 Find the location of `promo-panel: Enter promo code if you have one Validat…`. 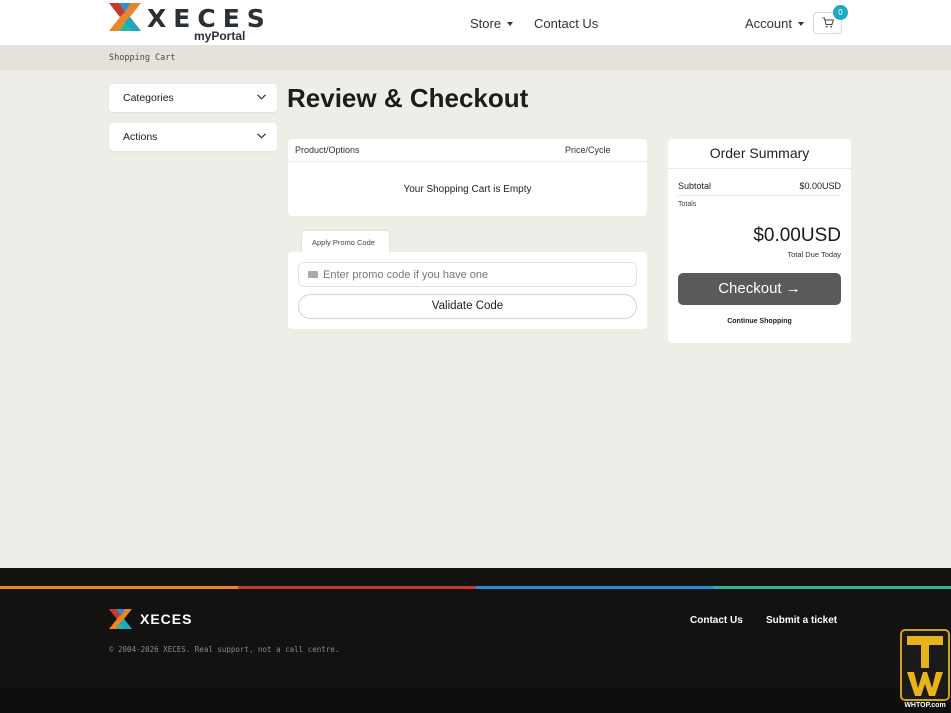

promo-panel: Enter promo code if you have one Validat… is located at coordinates (467, 290).